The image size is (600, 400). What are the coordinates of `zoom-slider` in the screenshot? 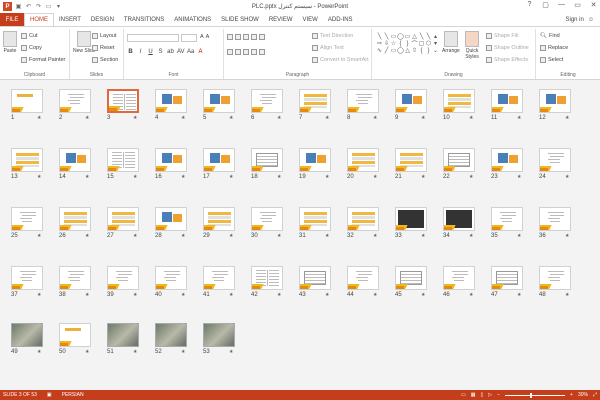 It's located at (535, 395).